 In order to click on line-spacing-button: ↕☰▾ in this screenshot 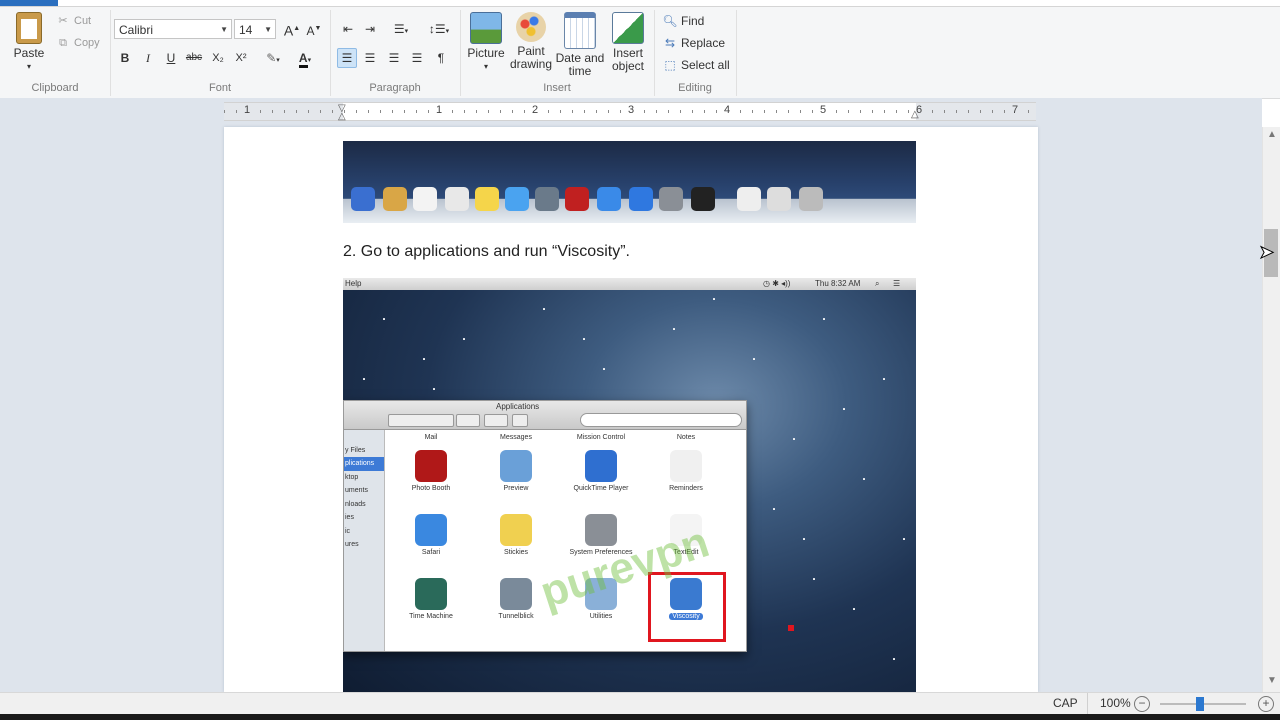, I will do `click(439, 29)`.